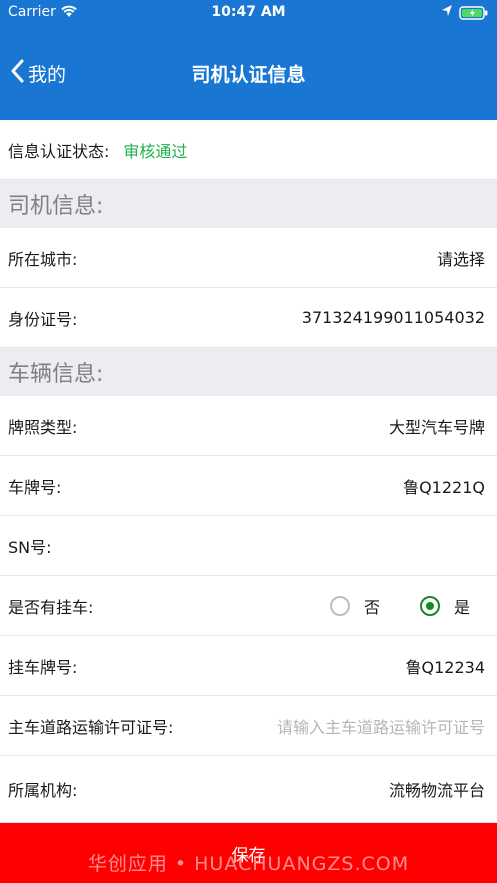  Describe the element at coordinates (381, 726) in the screenshot. I see `permit-input: 请输入主车道路运输许可证号` at that location.